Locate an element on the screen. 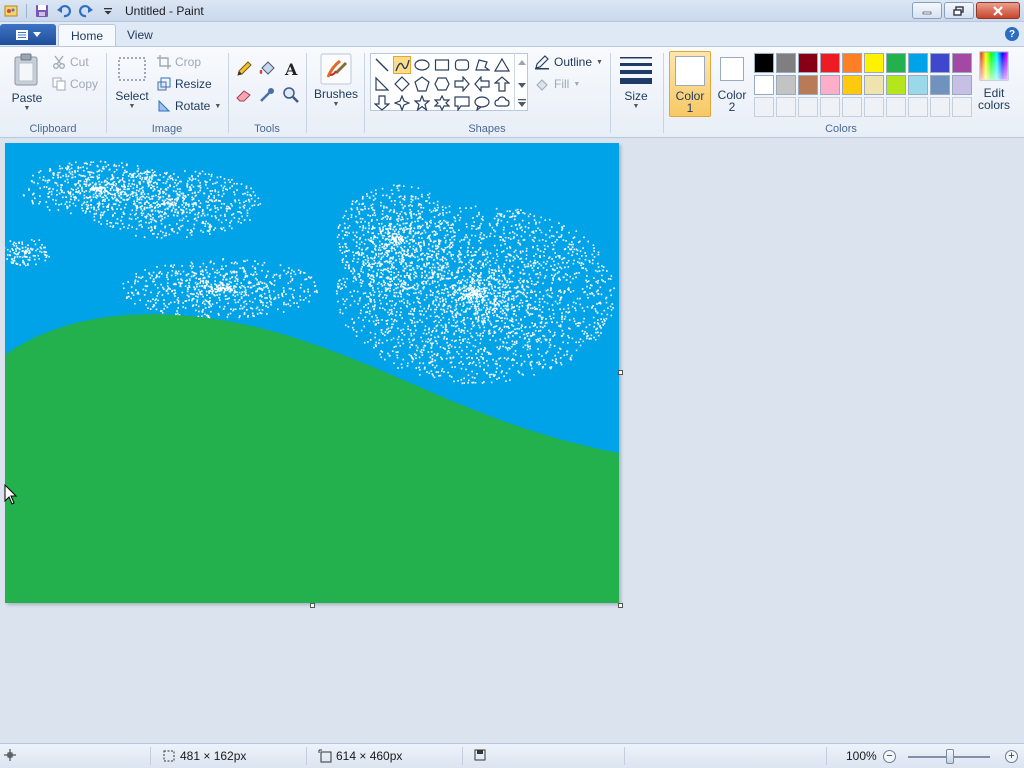 The width and height of the screenshot is (1024, 768). shapes-scroll is located at coordinates (521, 82).